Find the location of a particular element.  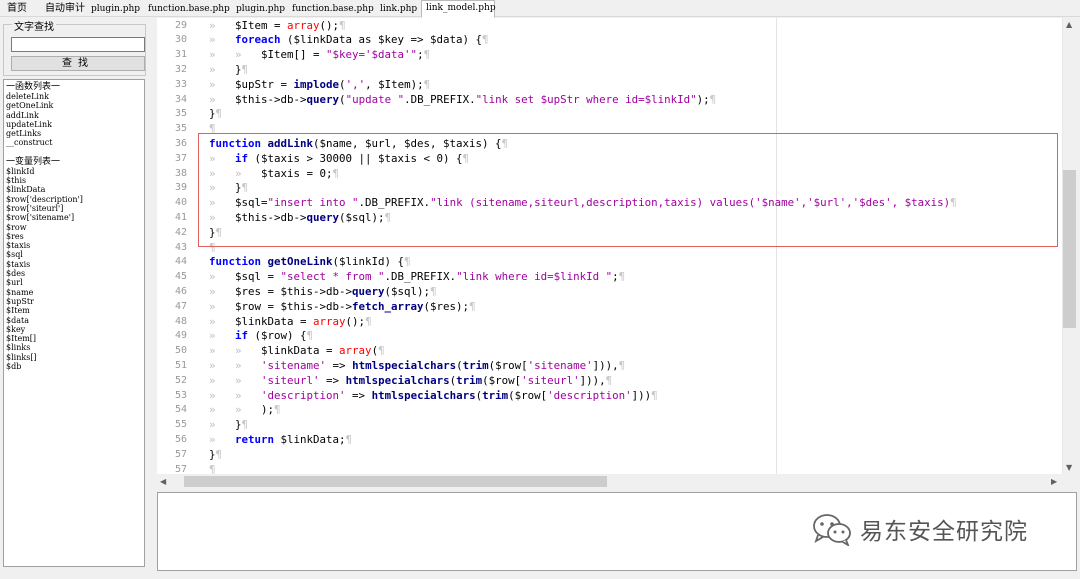

code-line: » $res = $this->db->query($sql);¶ is located at coordinates (323, 291).